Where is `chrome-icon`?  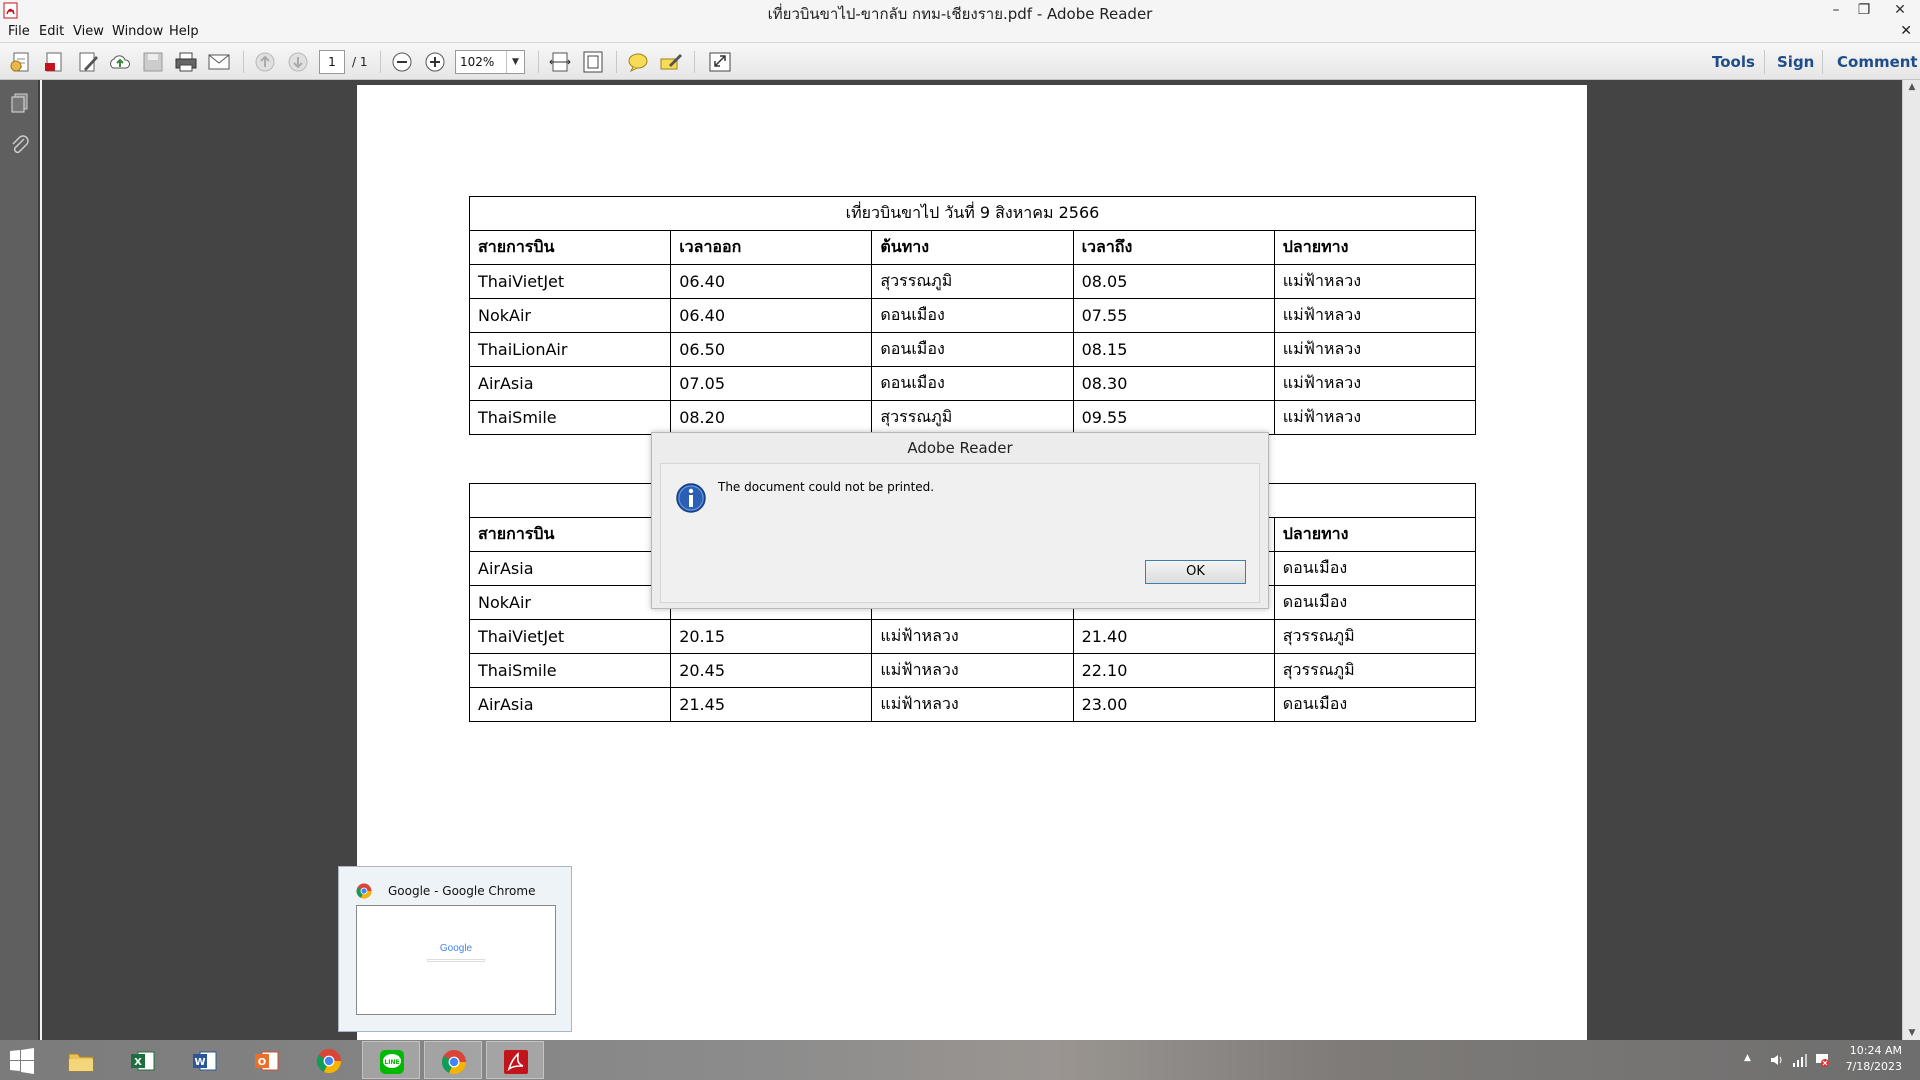
chrome-icon is located at coordinates (454, 1062).